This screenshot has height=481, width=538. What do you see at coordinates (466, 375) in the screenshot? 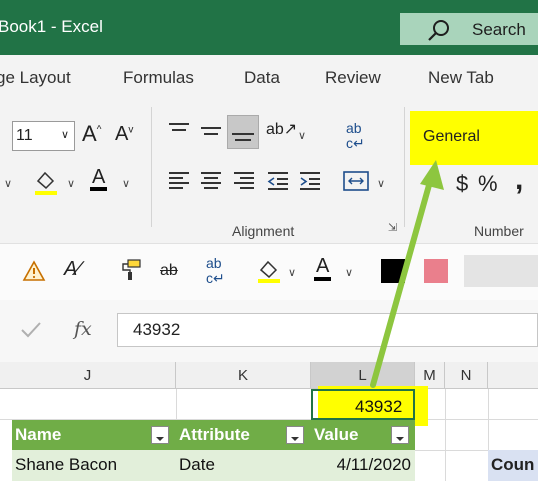
I see `column-header-n: N` at bounding box center [466, 375].